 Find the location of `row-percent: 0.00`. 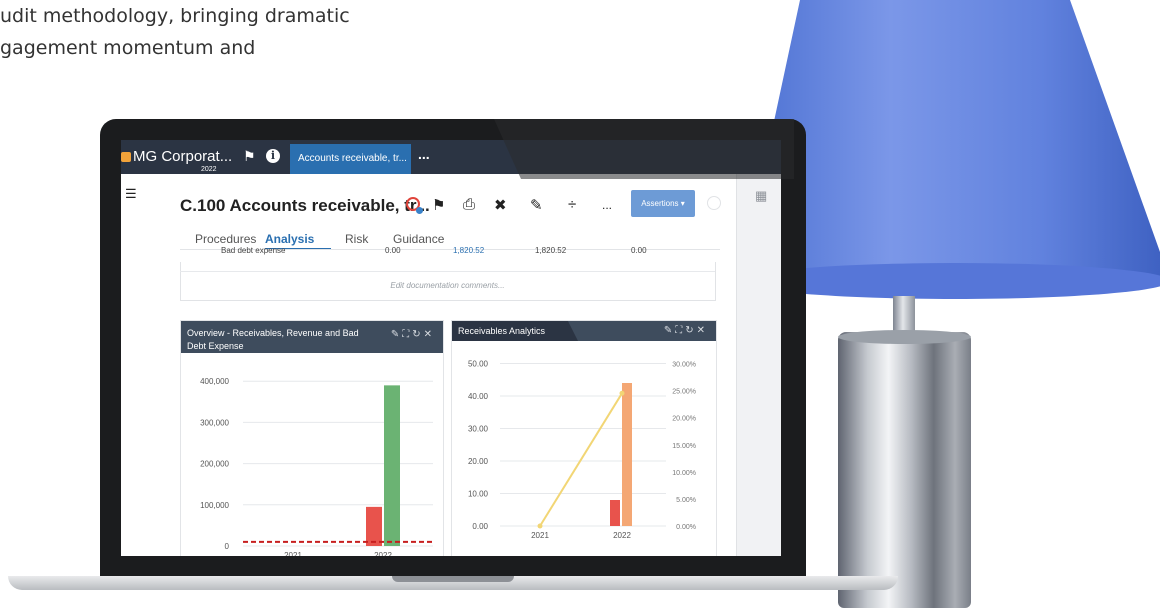

row-percent: 0.00 is located at coordinates (639, 250).